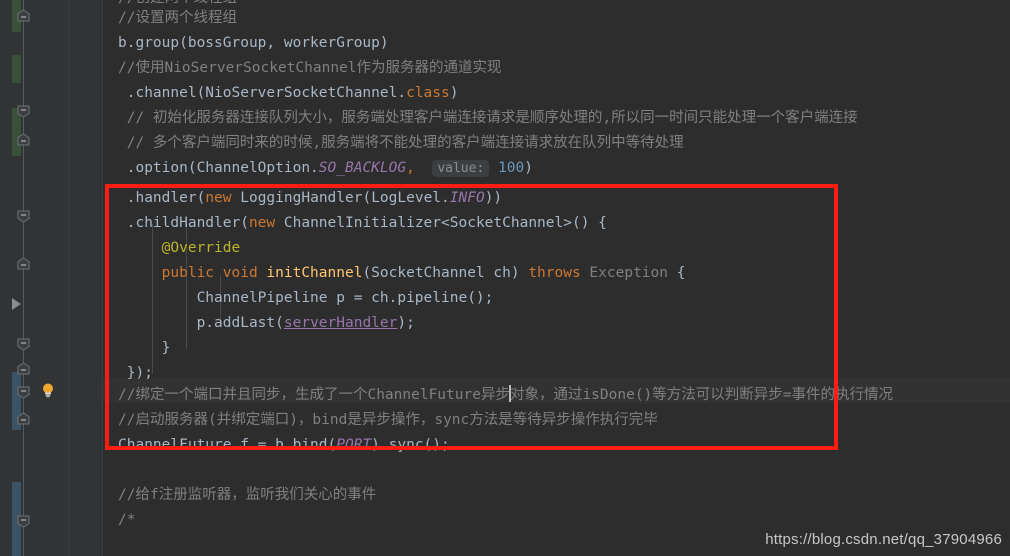  I want to click on code-line: //给f注册监听器，监听我们关心的事件, so click(247, 495).